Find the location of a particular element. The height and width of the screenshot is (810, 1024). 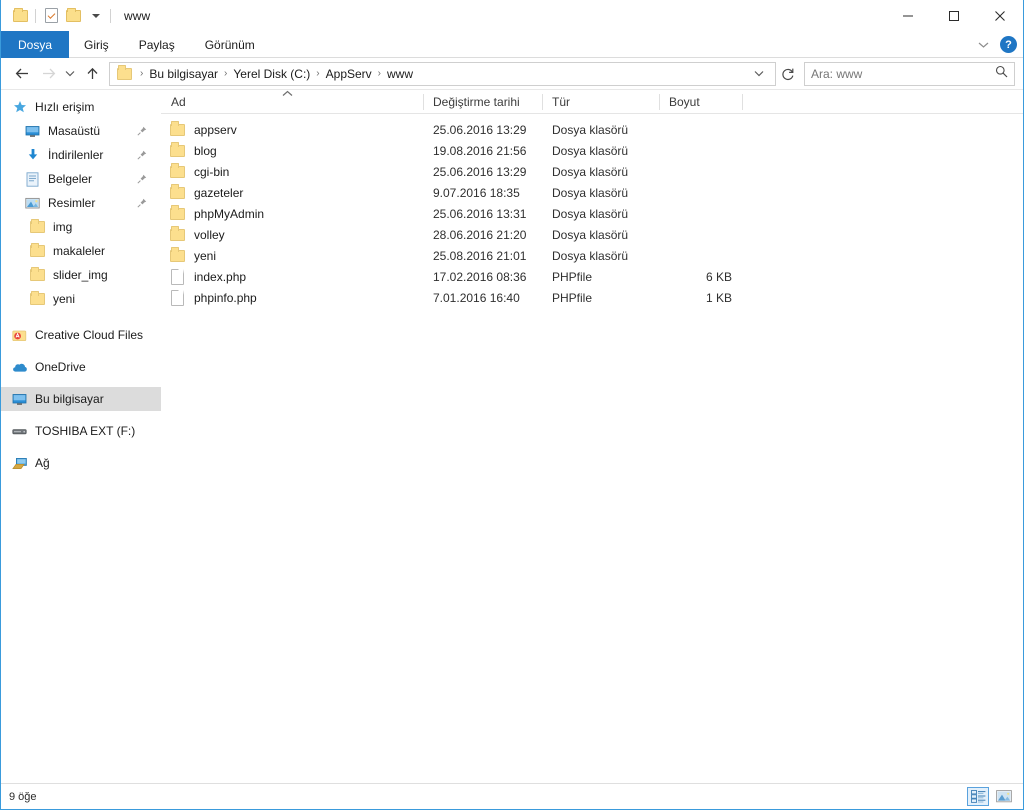

sidebar-item-indirilenler: İndirilenler is located at coordinates (81, 155).